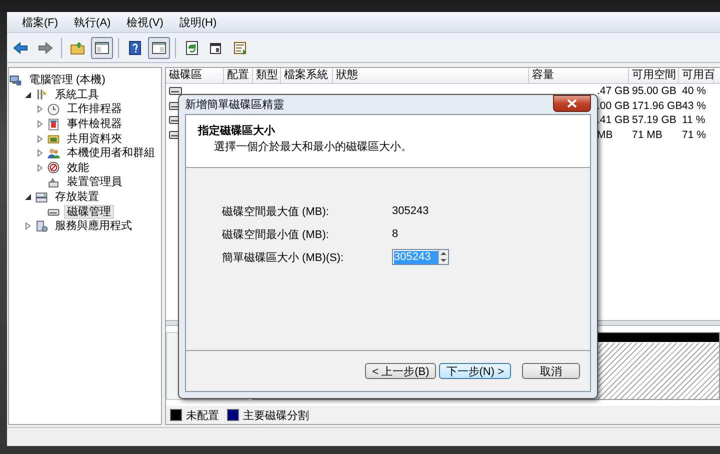 This screenshot has width=720, height=454. I want to click on refresh-icon, so click(192, 48).